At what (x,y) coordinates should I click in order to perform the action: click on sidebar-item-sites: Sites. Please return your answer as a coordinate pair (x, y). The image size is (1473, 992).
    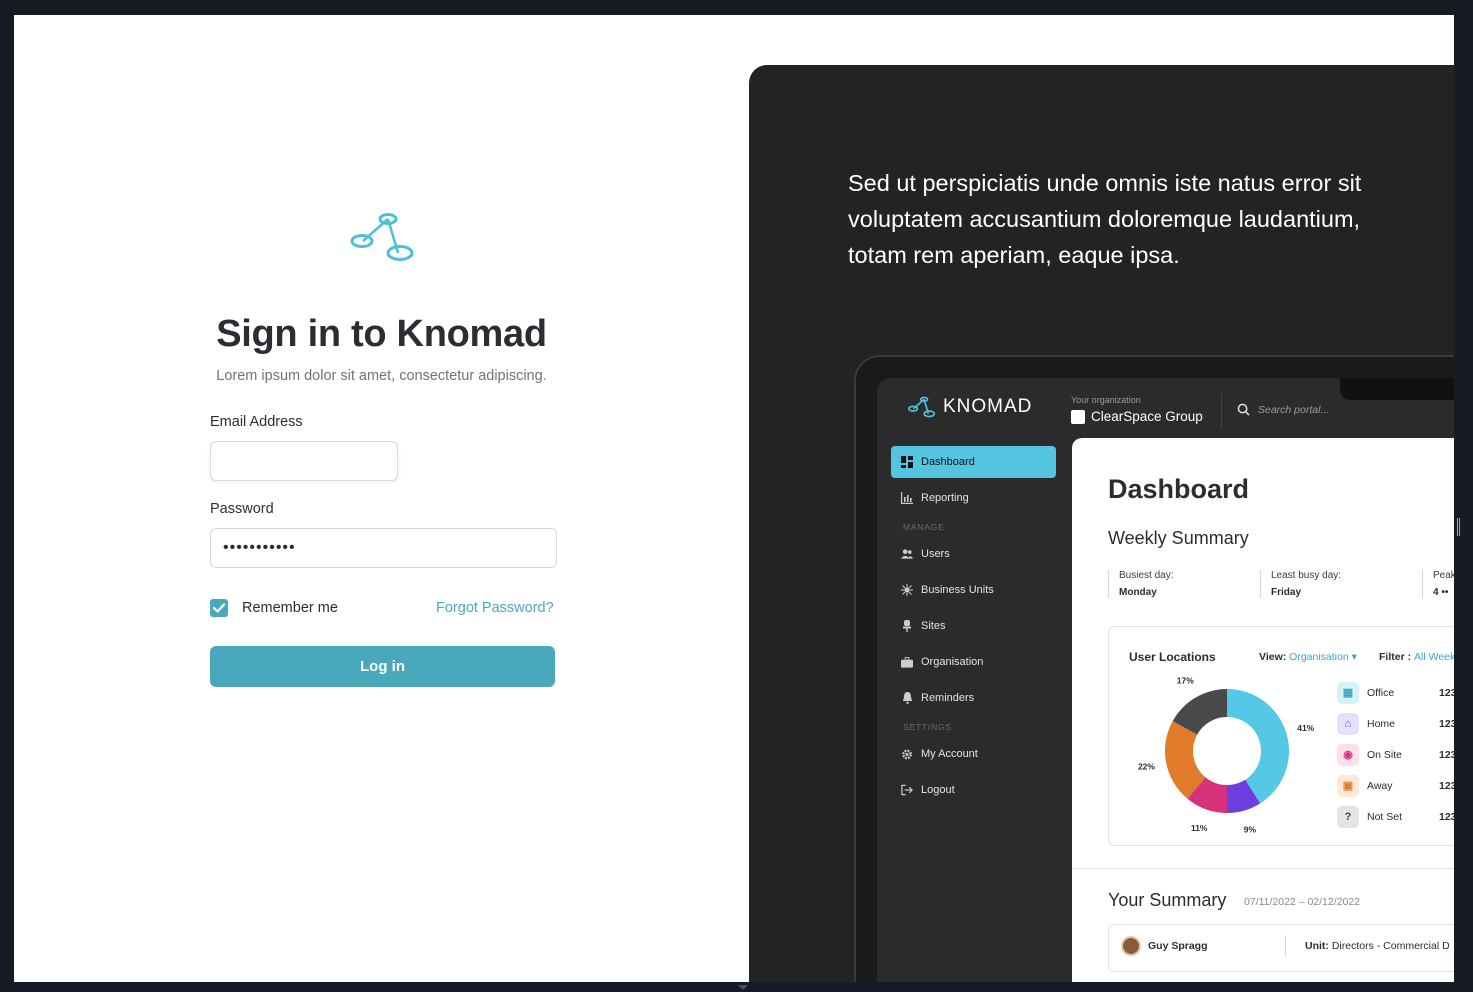
    Looking at the image, I should click on (973, 626).